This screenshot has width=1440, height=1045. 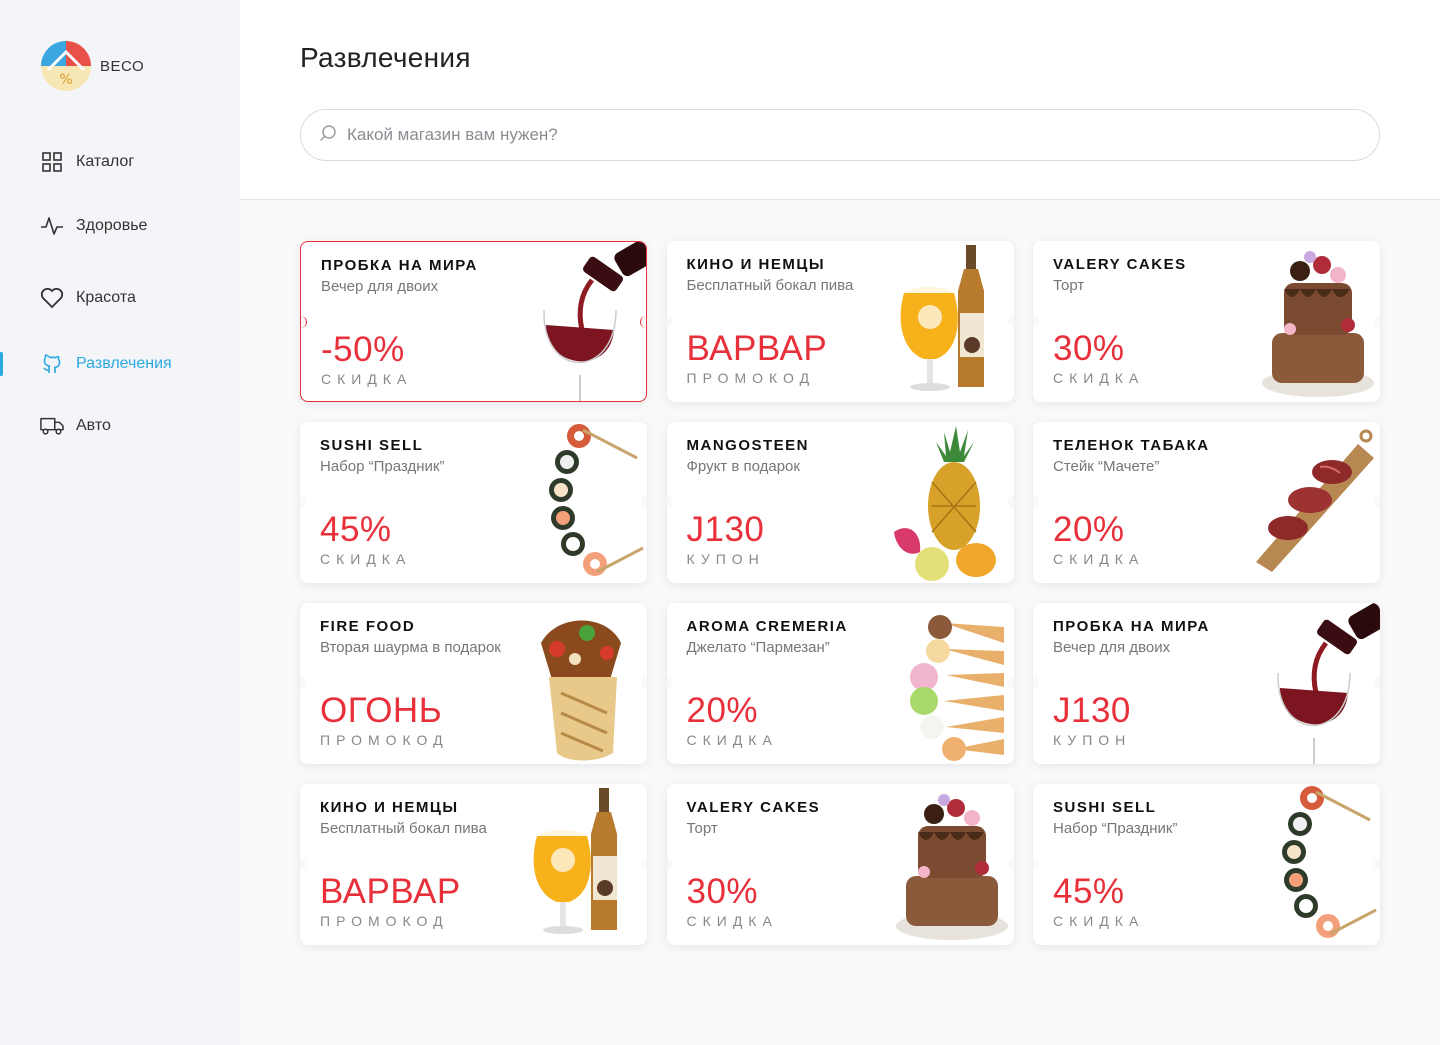 I want to click on sidebar-item-beauty: Красота, so click(x=120, y=298).